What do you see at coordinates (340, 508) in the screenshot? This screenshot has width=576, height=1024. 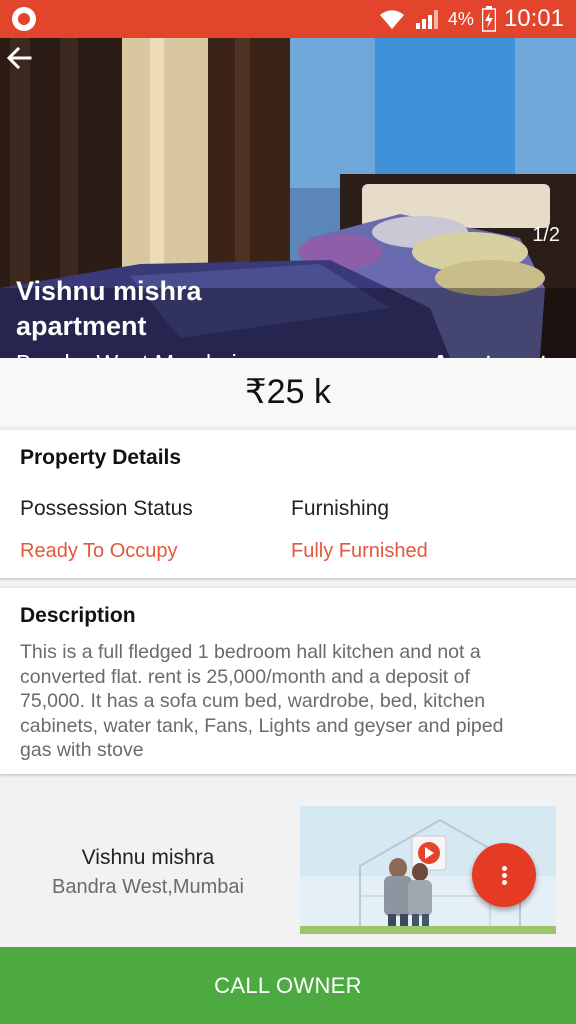 I see `furnishing-label: Furnishing` at bounding box center [340, 508].